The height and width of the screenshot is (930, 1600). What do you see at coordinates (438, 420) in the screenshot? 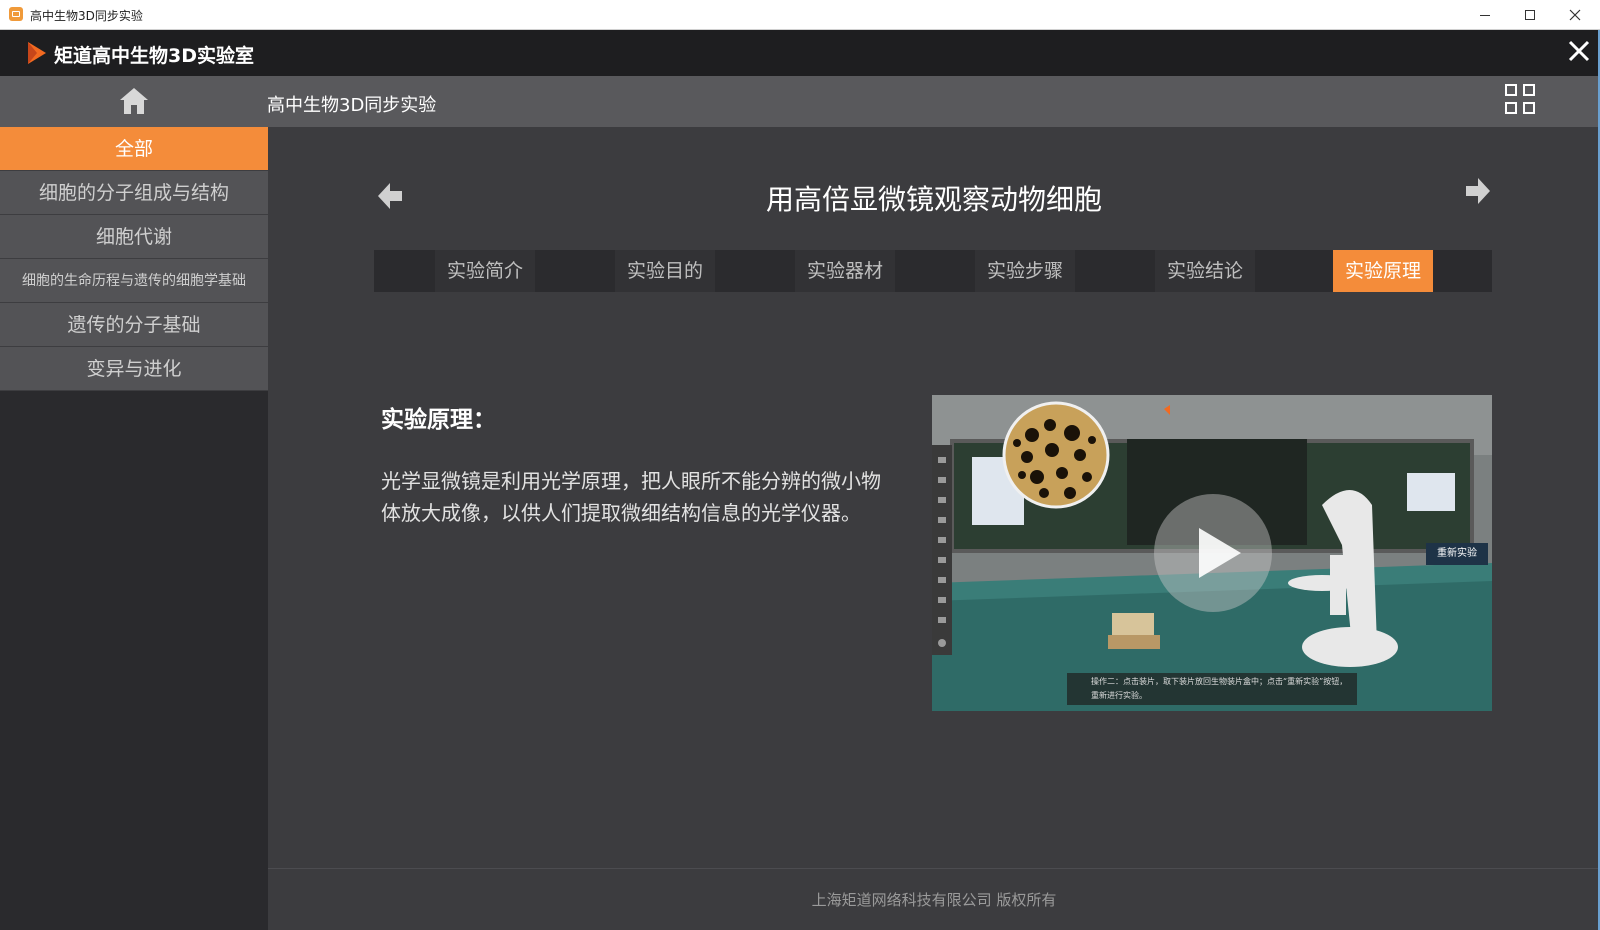
I see `principle-heading: 实验原理：` at bounding box center [438, 420].